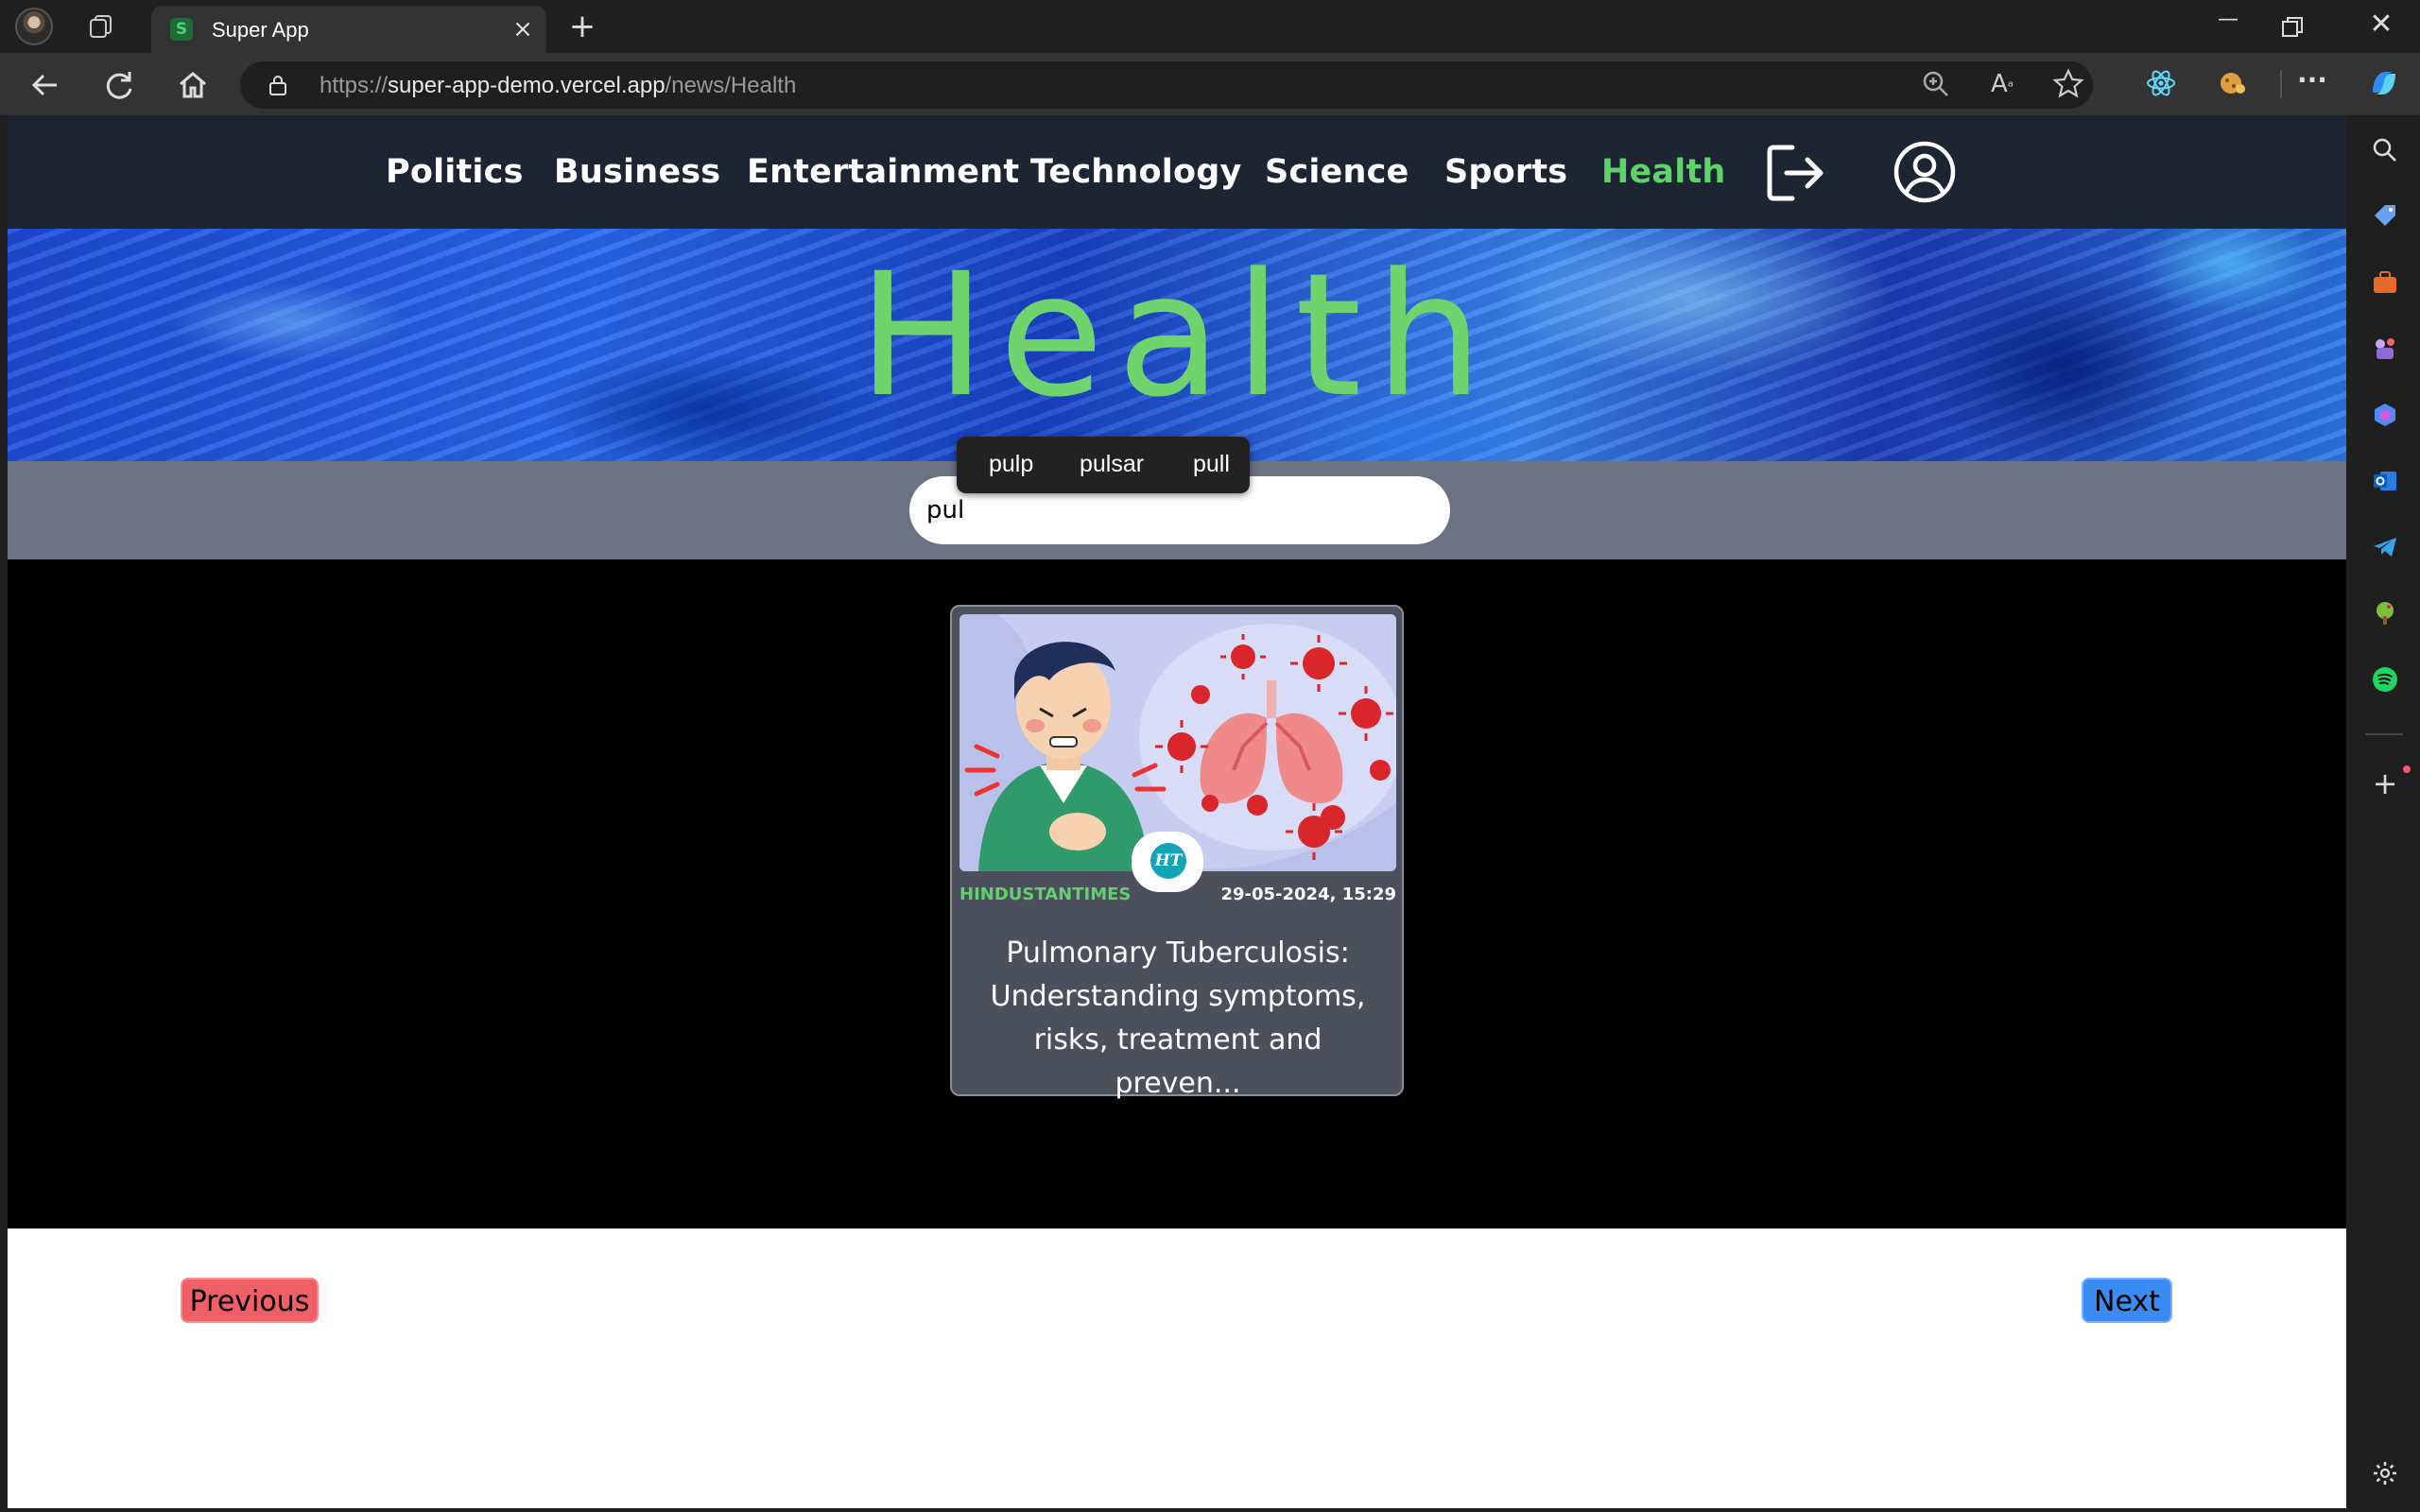  I want to click on suggestion-item: pulp, so click(1011, 464).